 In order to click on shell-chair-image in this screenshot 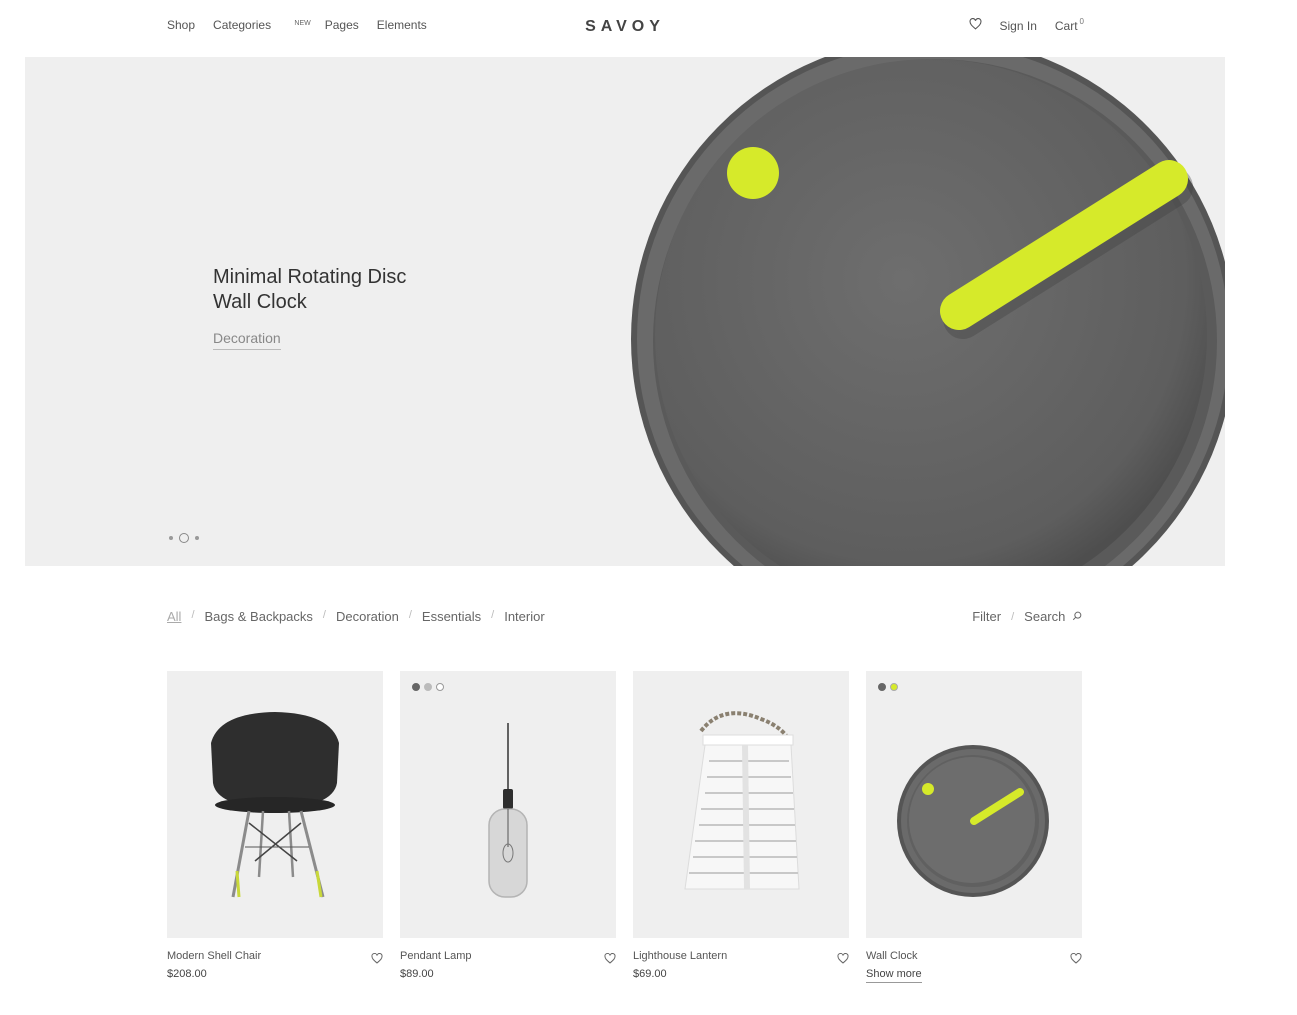, I will do `click(275, 805)`.